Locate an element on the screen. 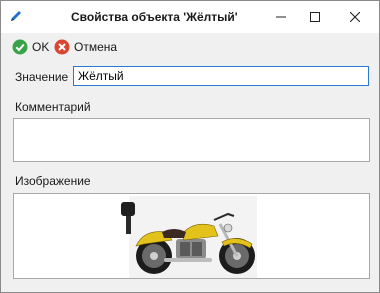 Image resolution: width=380 pixels, height=293 pixels. checkmark-icon is located at coordinates (20, 47).